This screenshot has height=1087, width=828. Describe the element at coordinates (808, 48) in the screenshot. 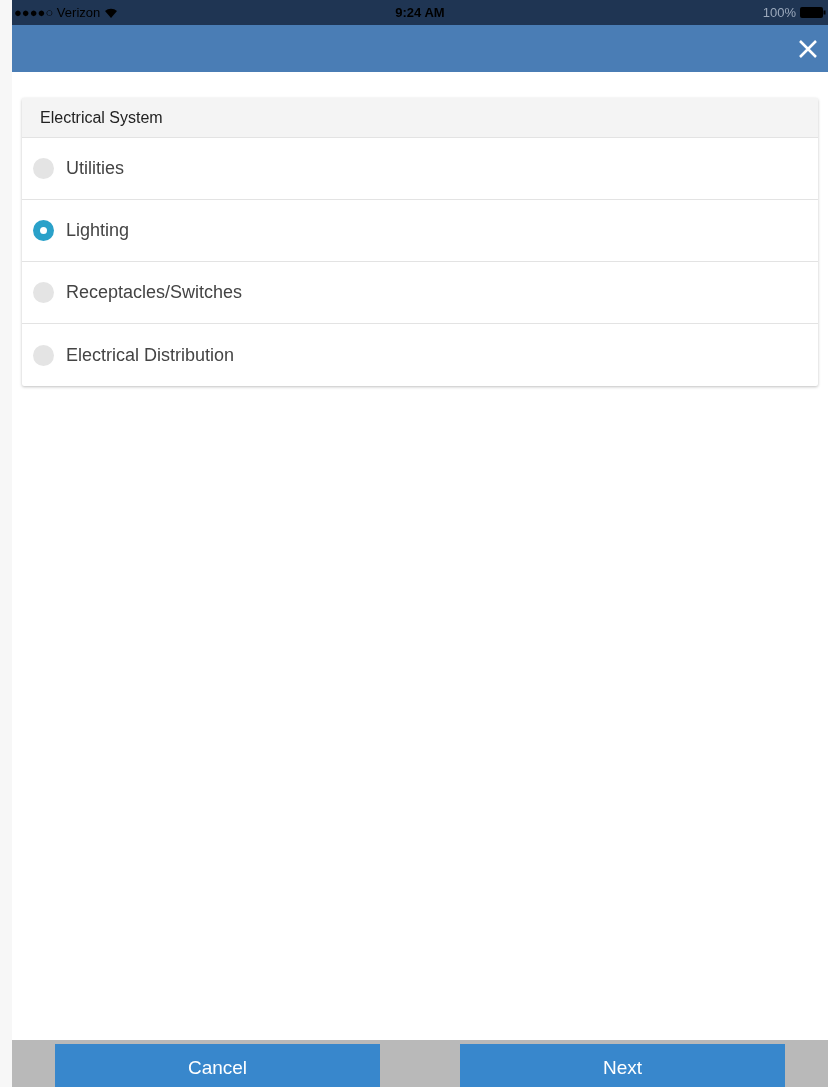

I see `close-icon` at that location.